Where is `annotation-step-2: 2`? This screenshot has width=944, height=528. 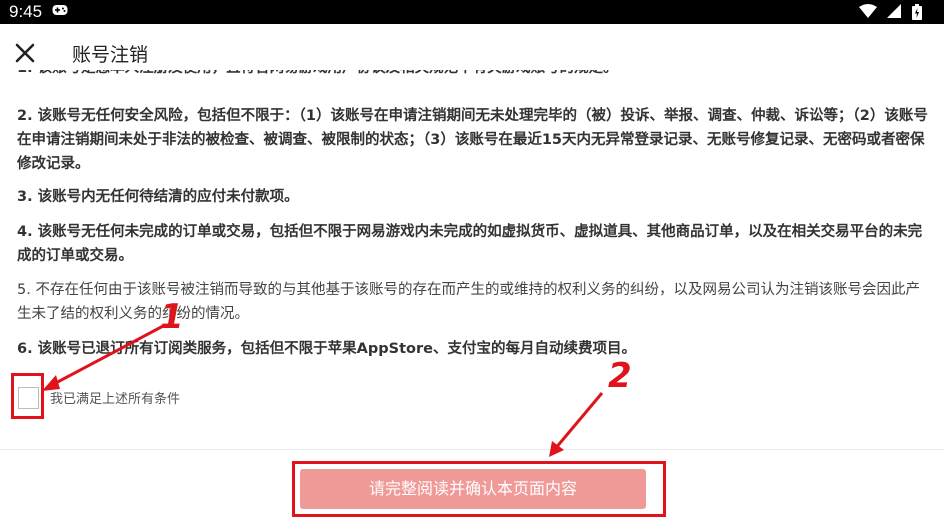
annotation-step-2: 2 is located at coordinates (620, 376).